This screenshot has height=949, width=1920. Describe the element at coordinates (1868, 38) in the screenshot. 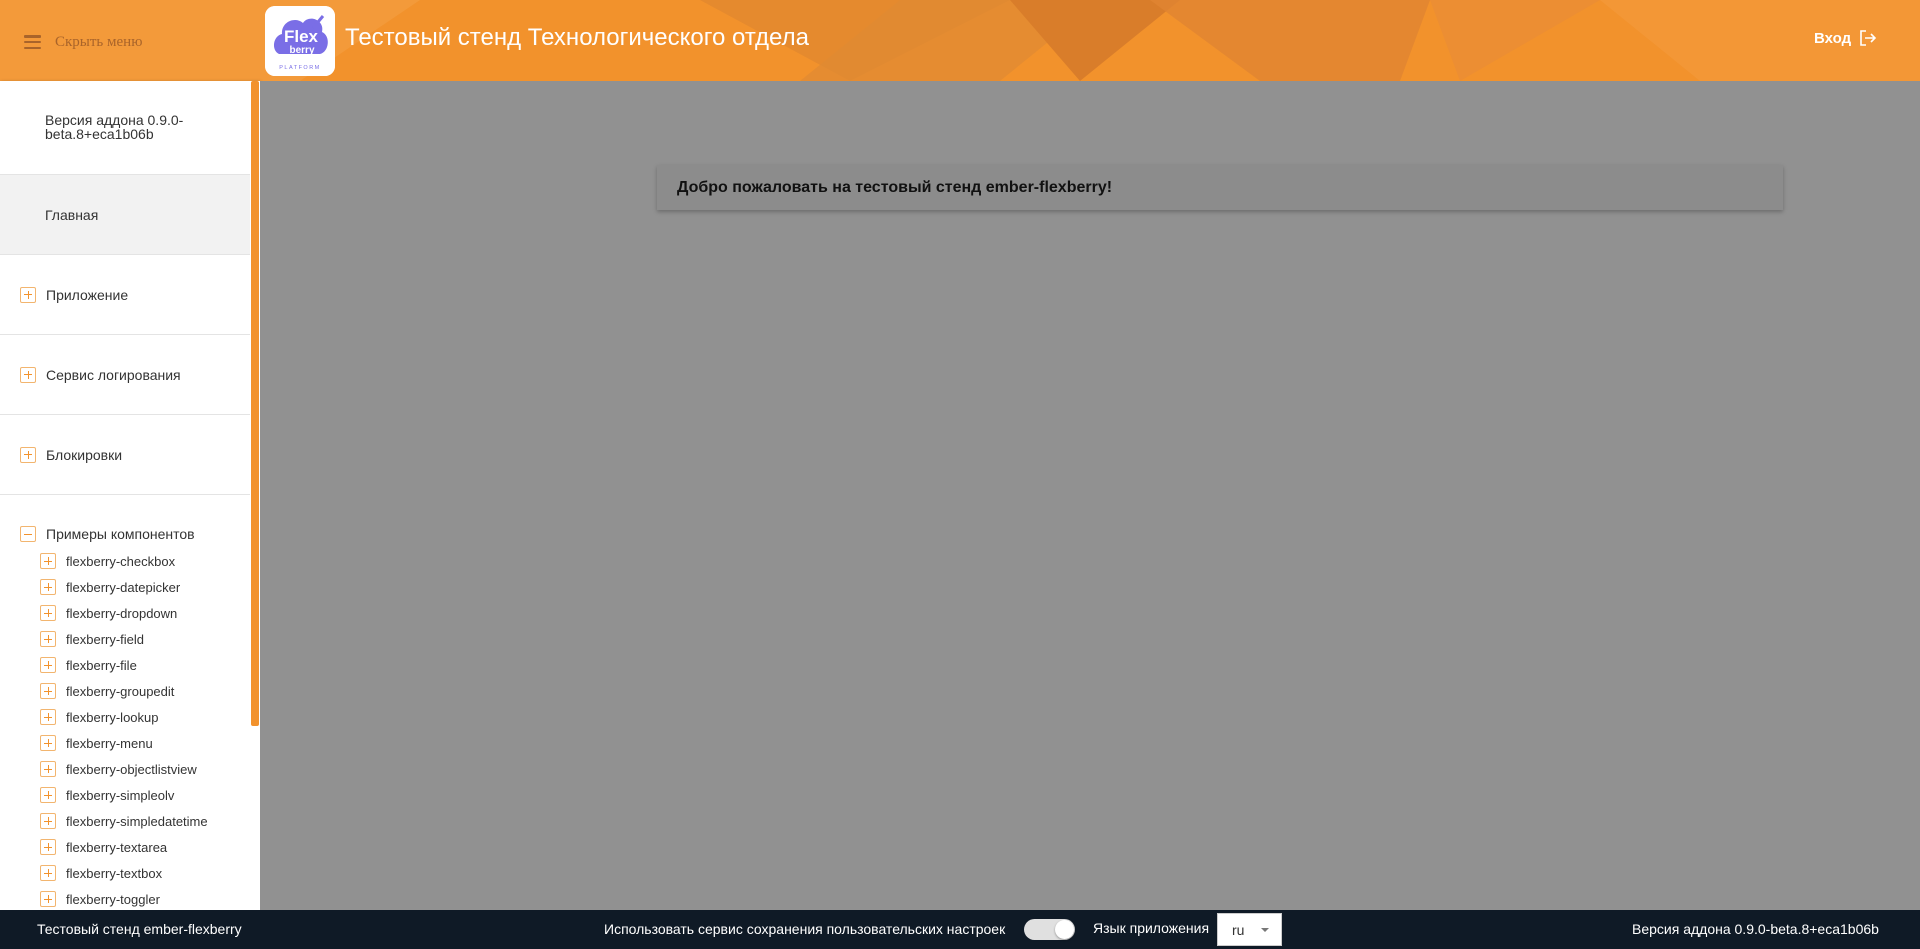

I see `sign-in-icon` at that location.